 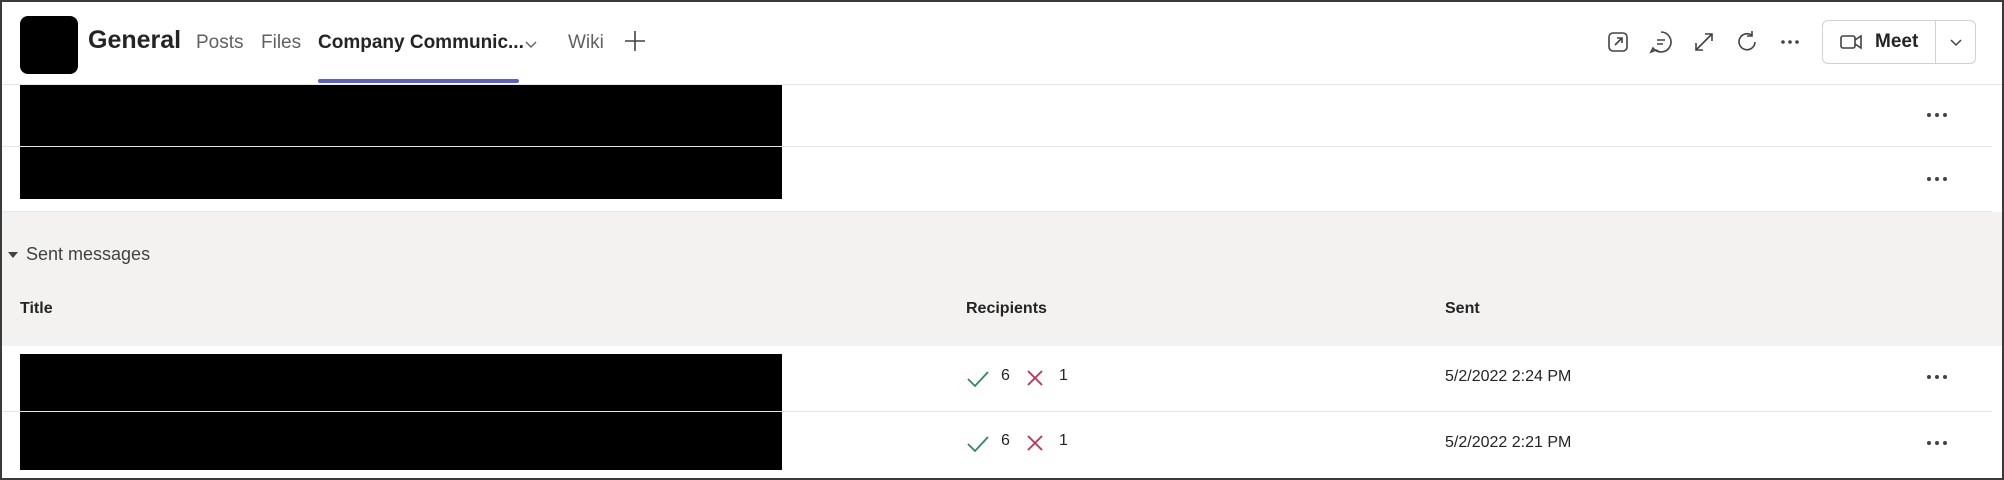 I want to click on section-label: Sent messages, so click(x=88, y=254).